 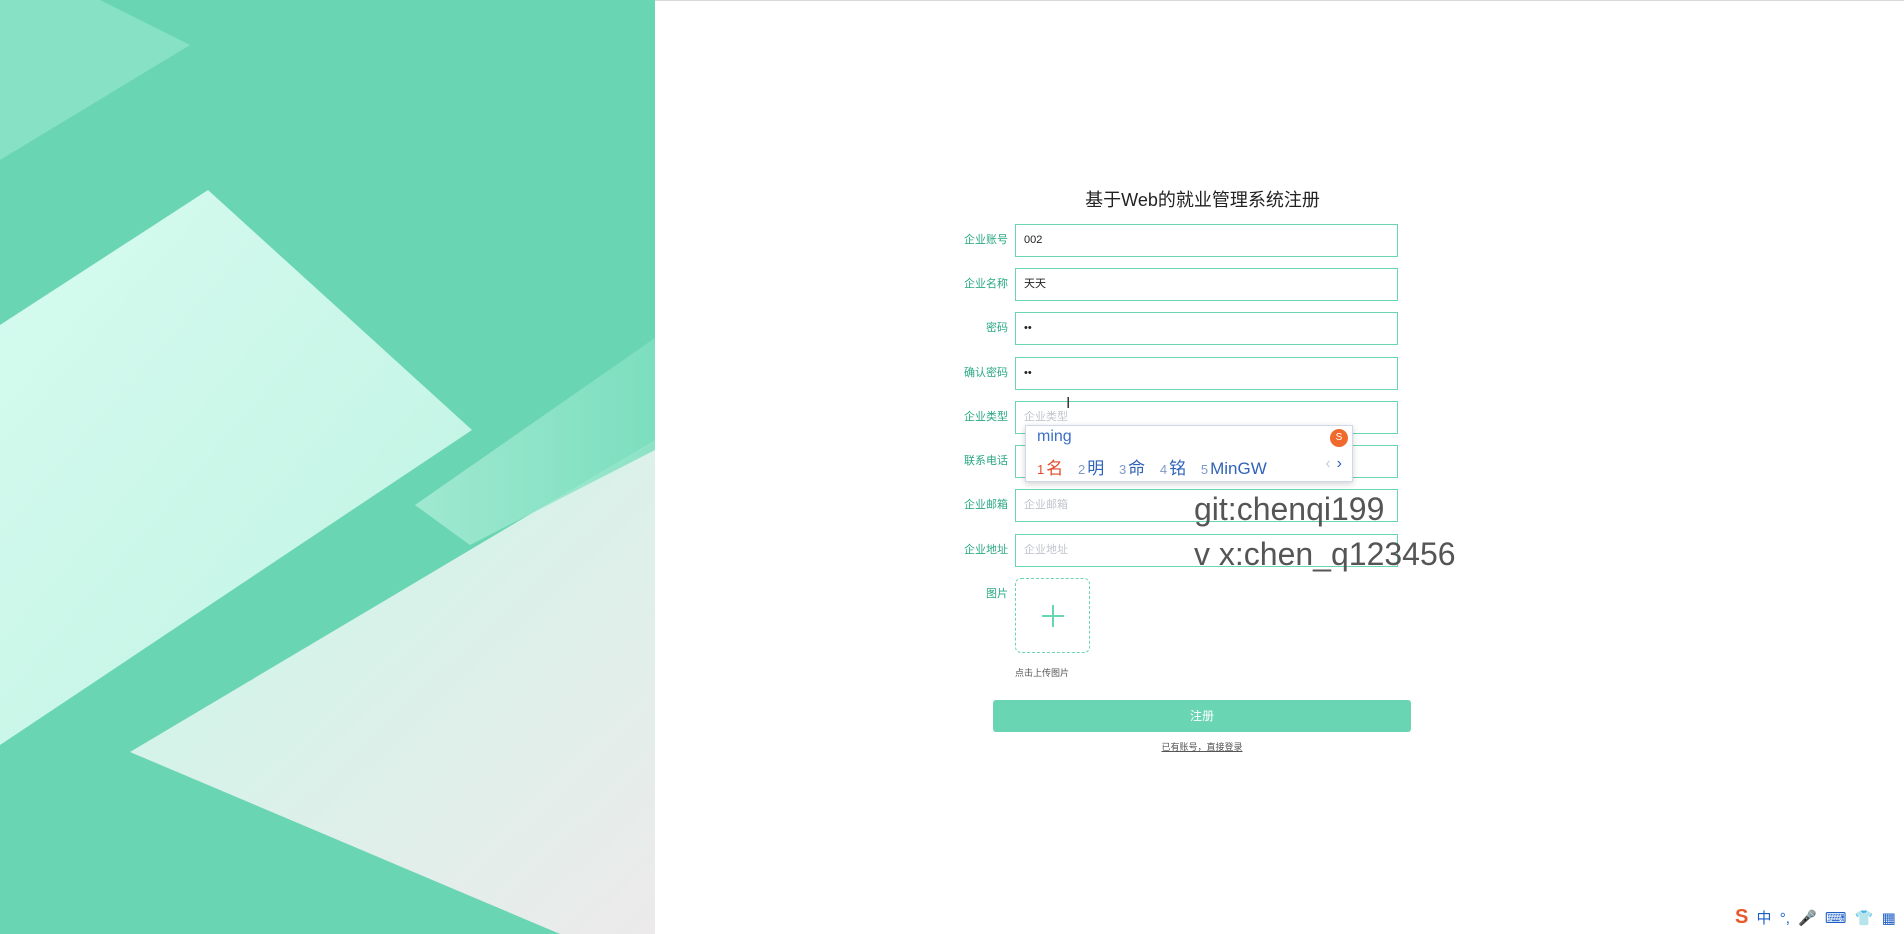 I want to click on field-row-password: 密码, so click(x=1169, y=328).